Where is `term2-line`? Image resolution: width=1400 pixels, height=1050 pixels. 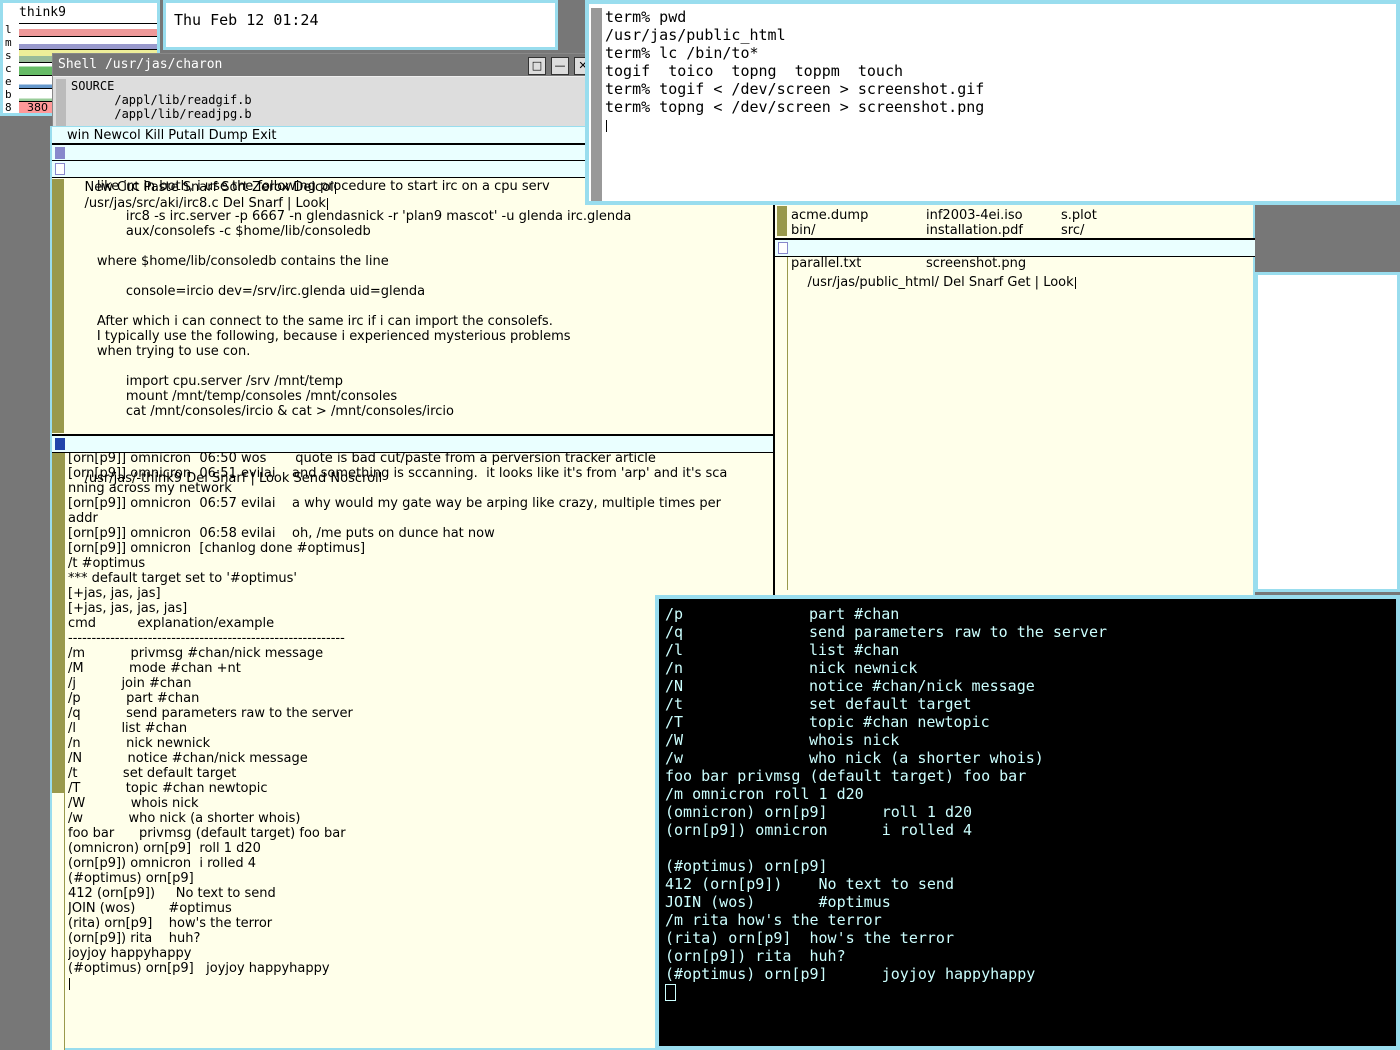
term2-line is located at coordinates (886, 848).